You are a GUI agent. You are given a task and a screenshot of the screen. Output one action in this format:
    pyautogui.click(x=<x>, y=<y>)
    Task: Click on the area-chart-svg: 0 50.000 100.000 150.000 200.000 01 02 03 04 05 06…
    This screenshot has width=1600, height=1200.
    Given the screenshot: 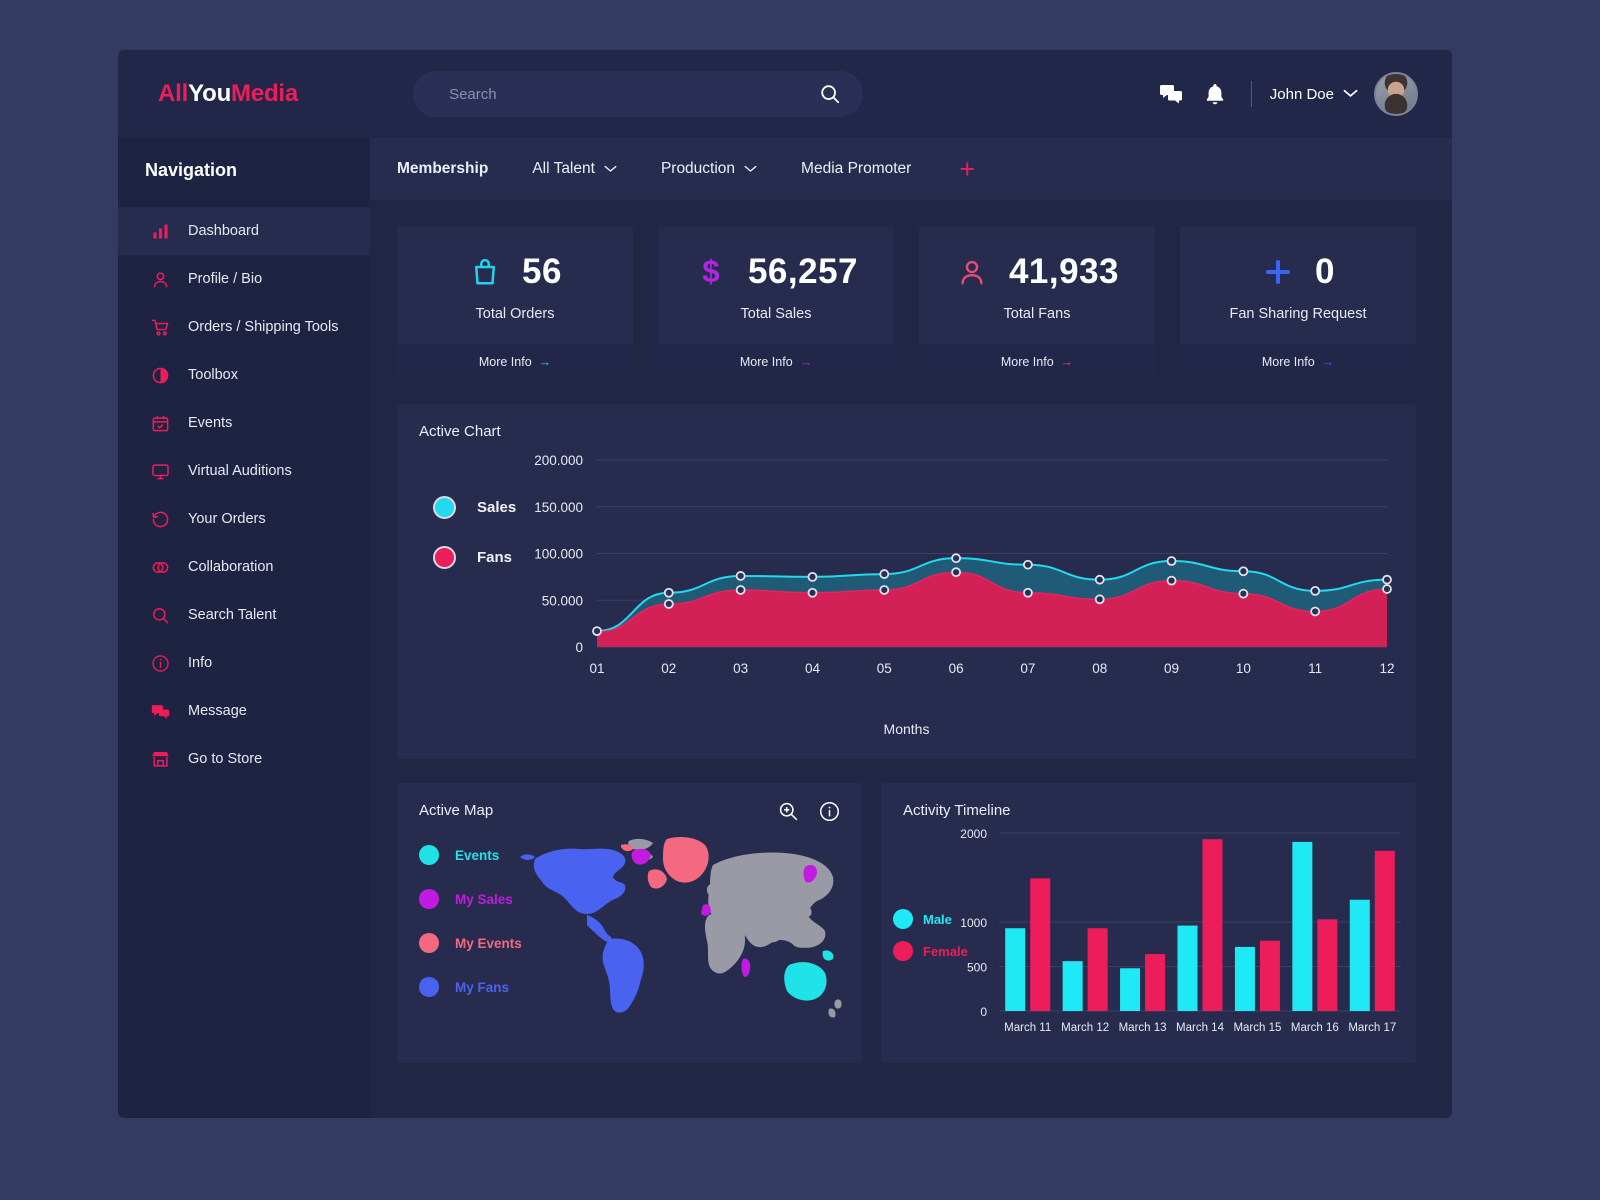 What is the action you would take?
    pyautogui.click(x=907, y=572)
    